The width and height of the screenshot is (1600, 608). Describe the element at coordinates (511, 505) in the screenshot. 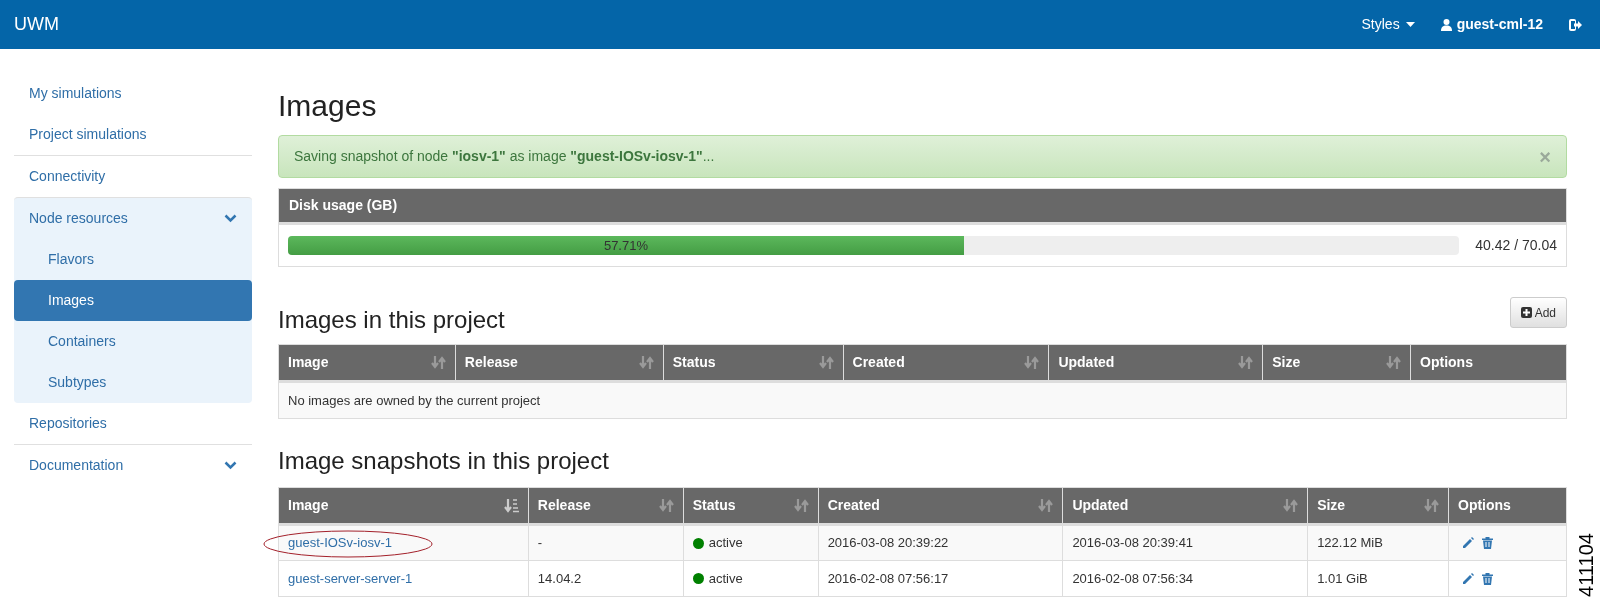

I see `sort-ascending-icon` at that location.